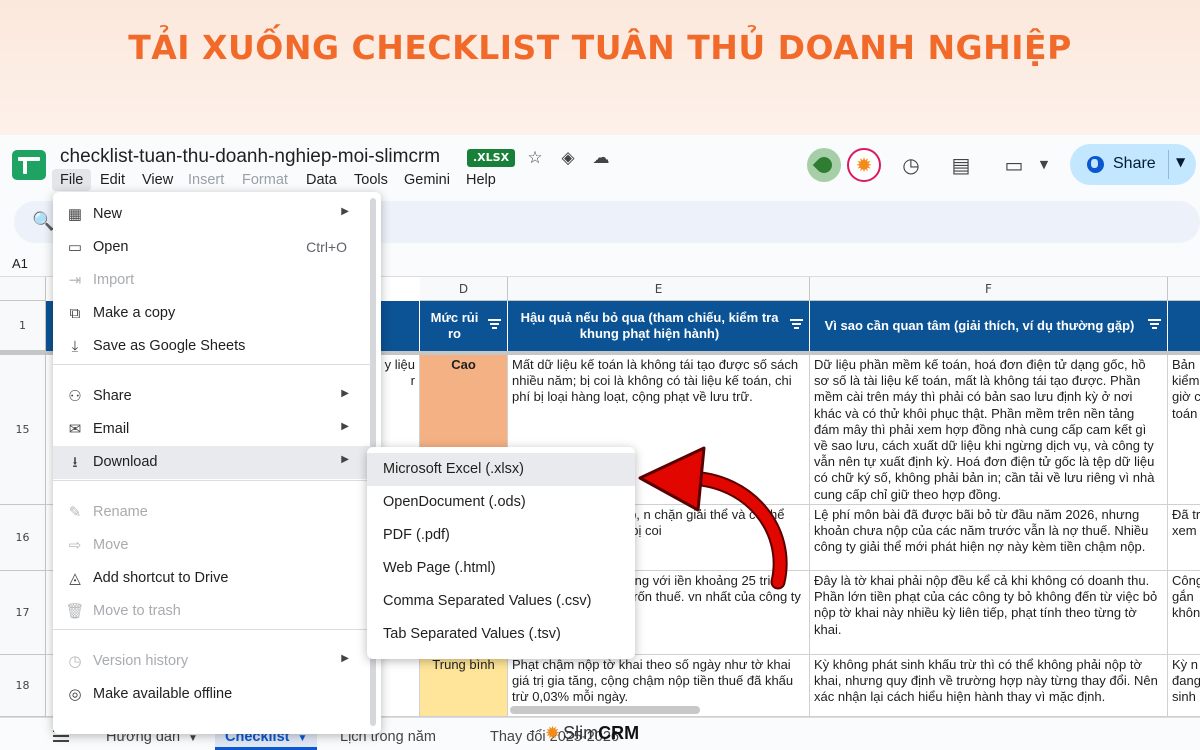 The height and width of the screenshot is (750, 1200). I want to click on collaborator-avatar, so click(824, 165).